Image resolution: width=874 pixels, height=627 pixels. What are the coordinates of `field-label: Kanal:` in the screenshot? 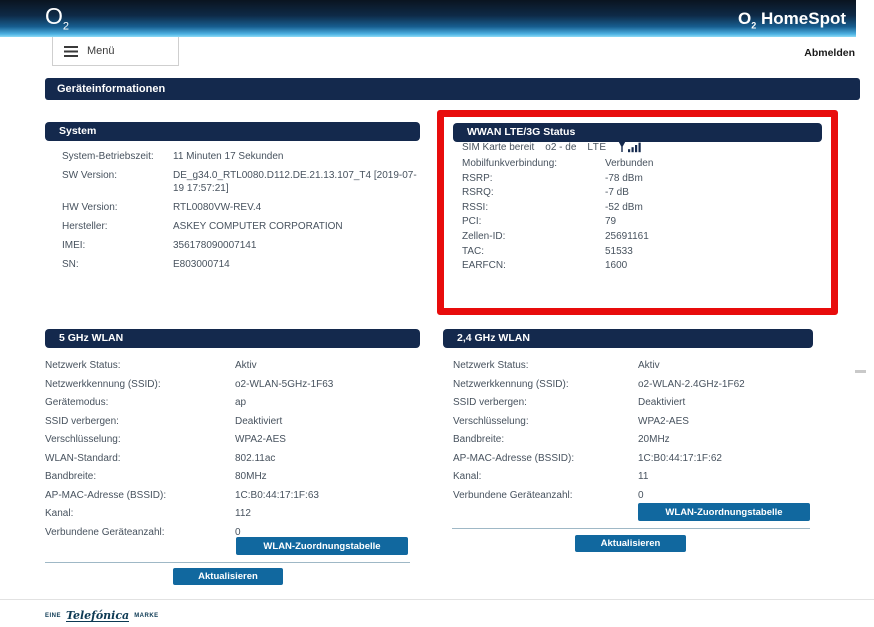 It's located at (59, 513).